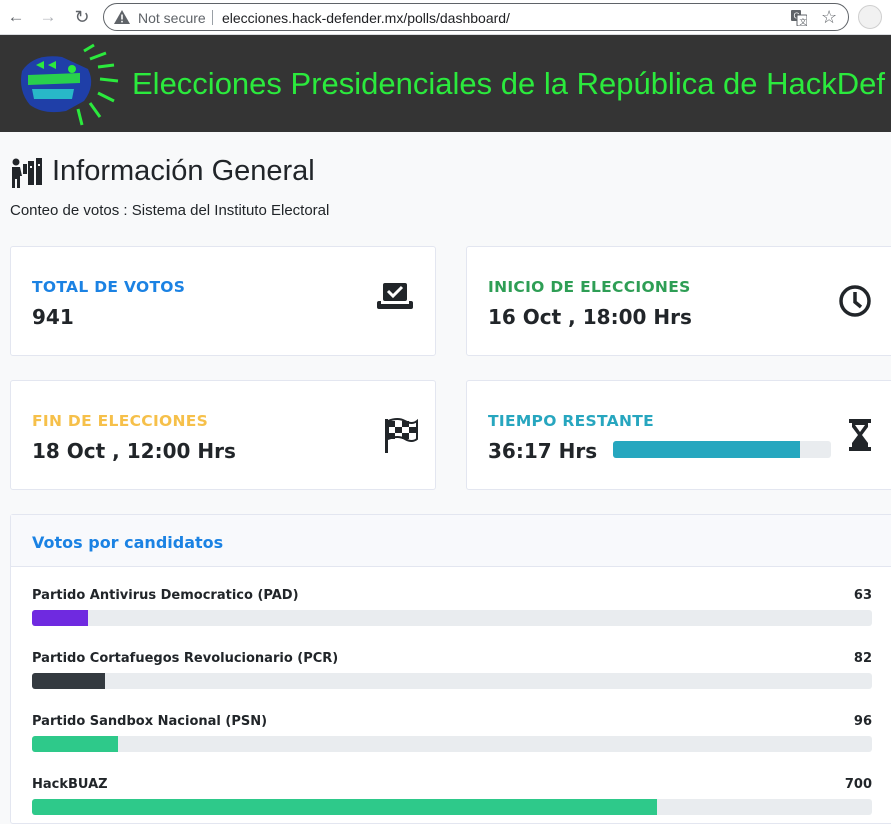  What do you see at coordinates (870, 17) in the screenshot?
I see `extension-avatar-icon` at bounding box center [870, 17].